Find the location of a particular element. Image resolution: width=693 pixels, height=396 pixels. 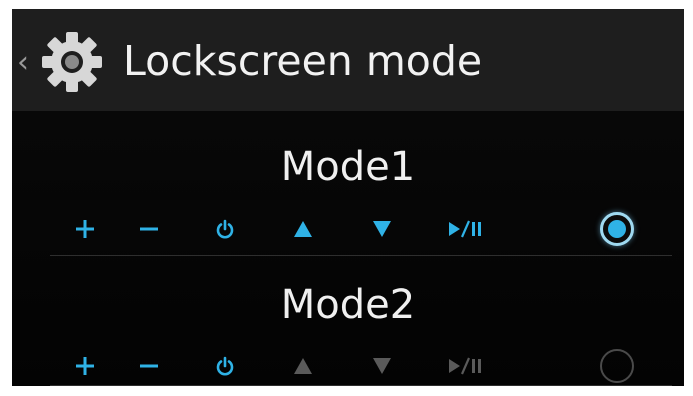

page-title: Lockscreen mode is located at coordinates (303, 61).